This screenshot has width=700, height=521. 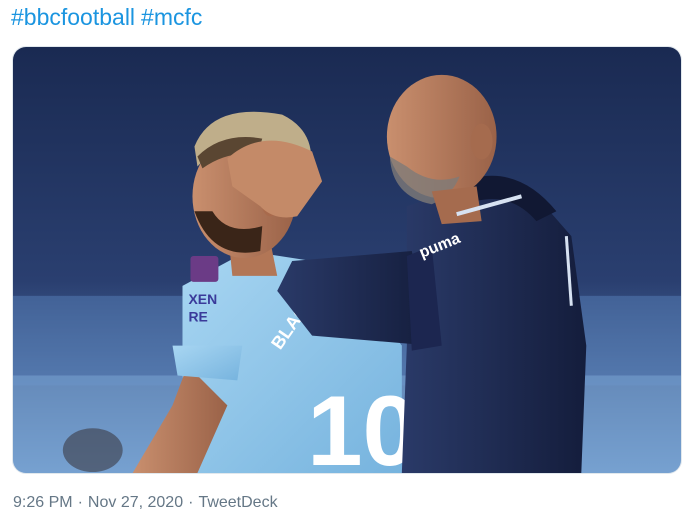 What do you see at coordinates (171, 17) in the screenshot?
I see `hashtag-mcfc: #mcfc` at bounding box center [171, 17].